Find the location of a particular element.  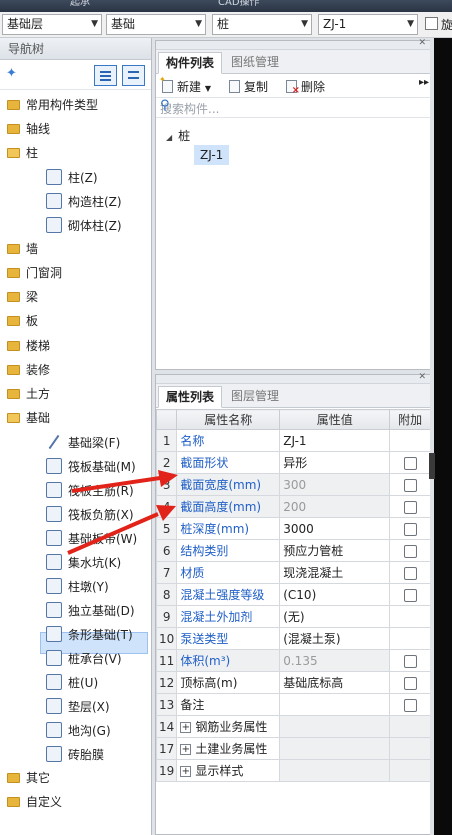

more-icon: ▸▸ is located at coordinates (424, 82).